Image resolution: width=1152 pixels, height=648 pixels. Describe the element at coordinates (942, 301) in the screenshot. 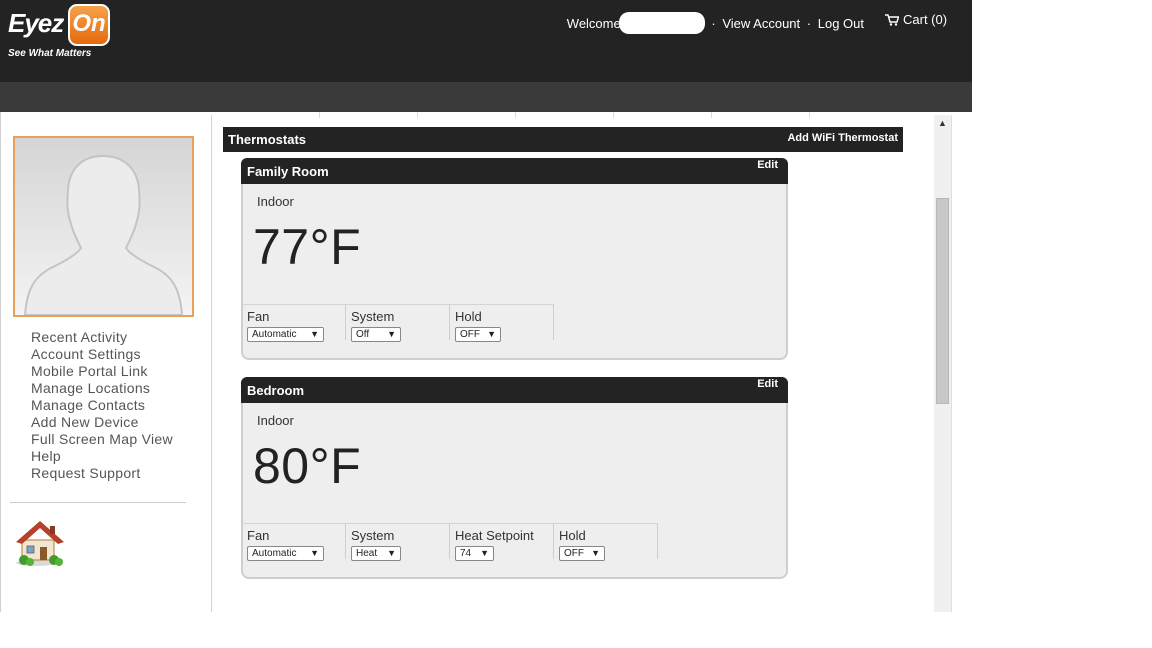

I see `scrollbar-thumb` at that location.